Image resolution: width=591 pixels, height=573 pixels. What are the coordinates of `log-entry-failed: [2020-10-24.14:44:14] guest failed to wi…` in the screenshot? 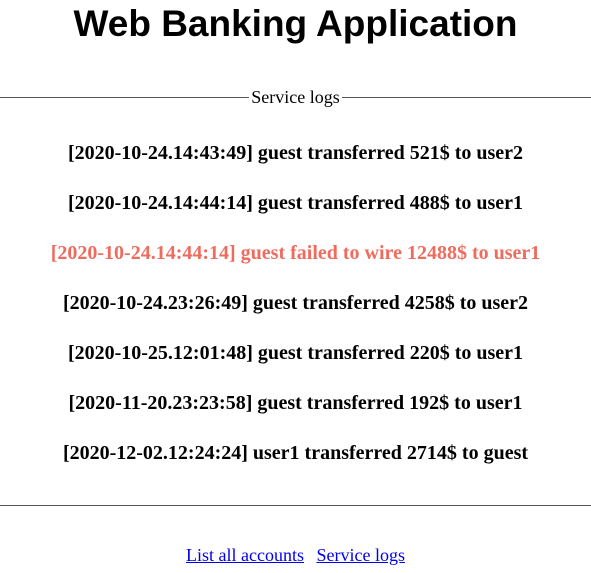 It's located at (295, 253).